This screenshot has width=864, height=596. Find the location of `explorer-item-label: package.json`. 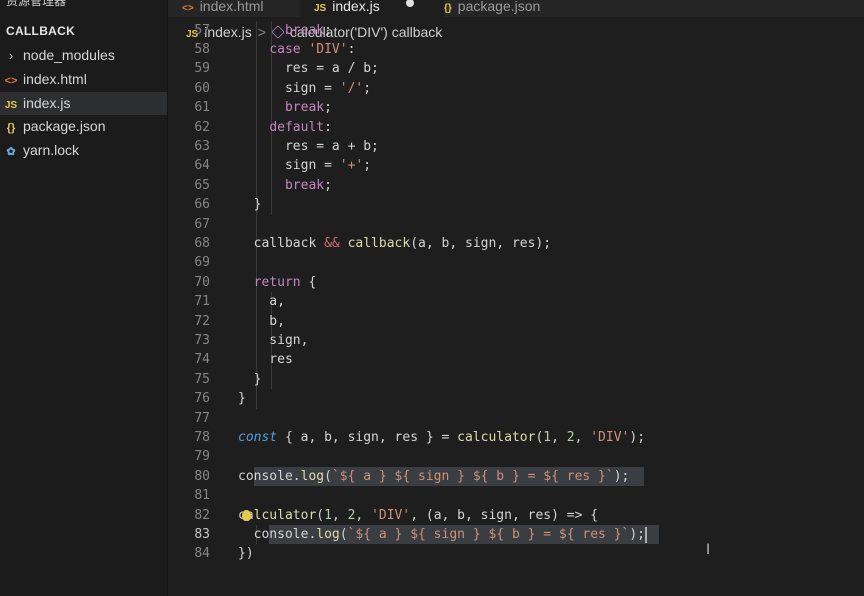

explorer-item-label: package.json is located at coordinates (64, 126).